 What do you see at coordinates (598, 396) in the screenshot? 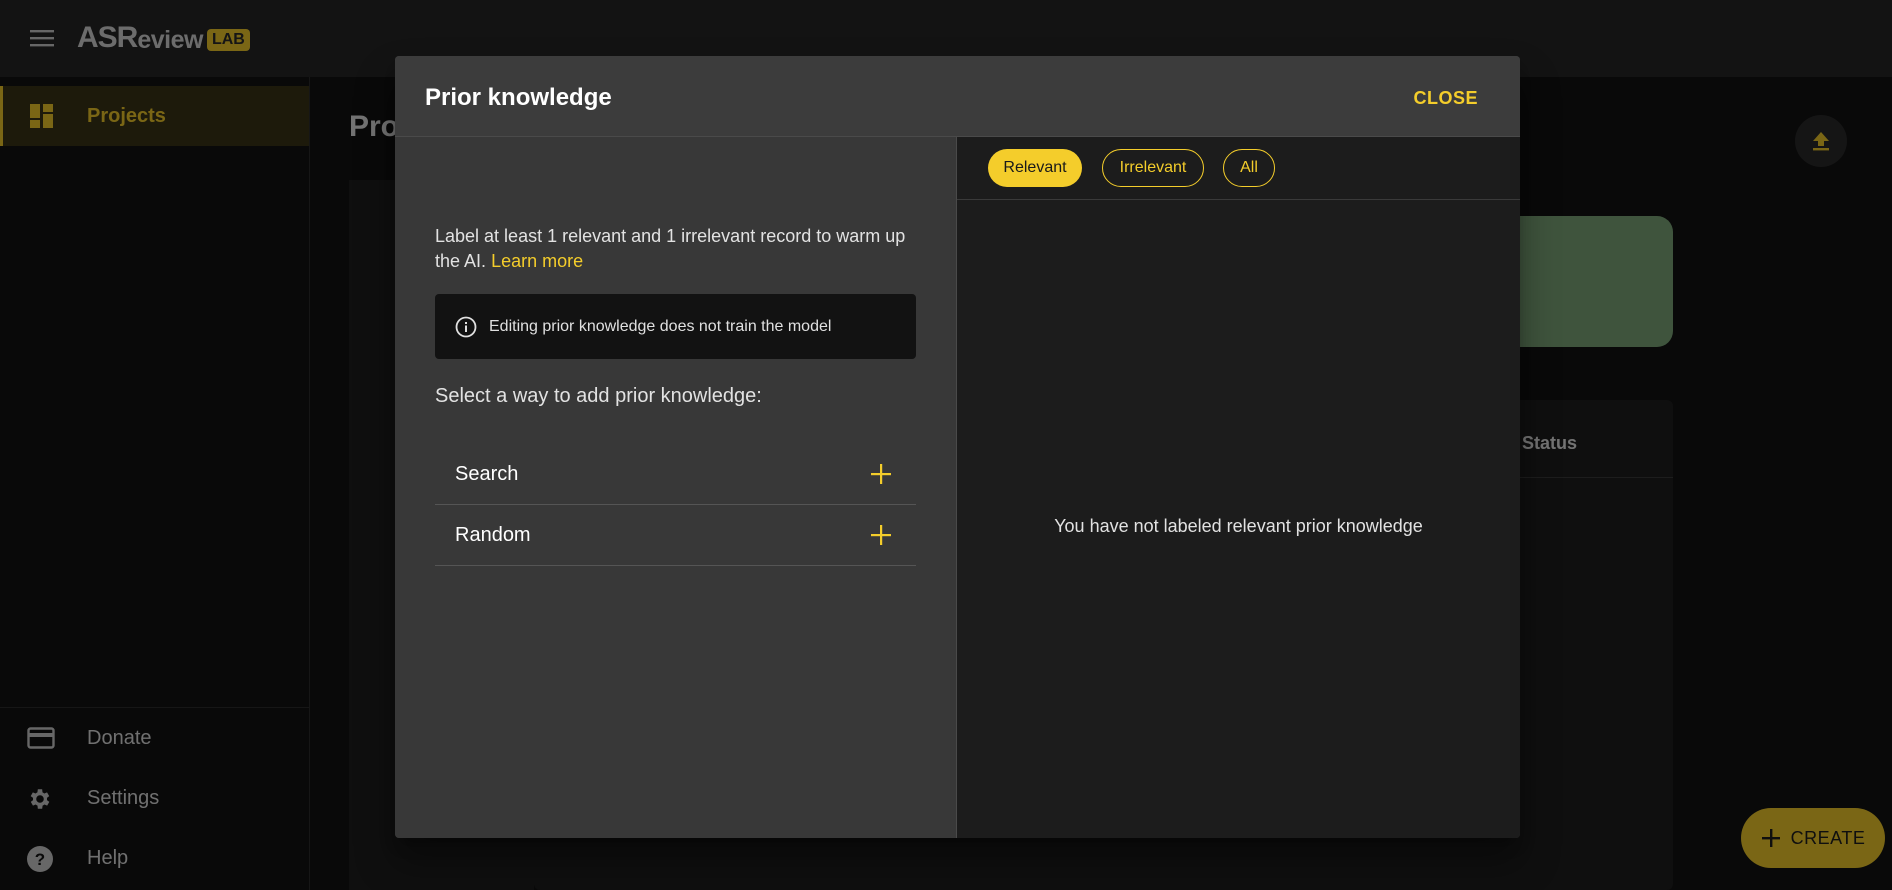
I see `select-method-prompt: Select a way to add prior knowledge:` at bounding box center [598, 396].